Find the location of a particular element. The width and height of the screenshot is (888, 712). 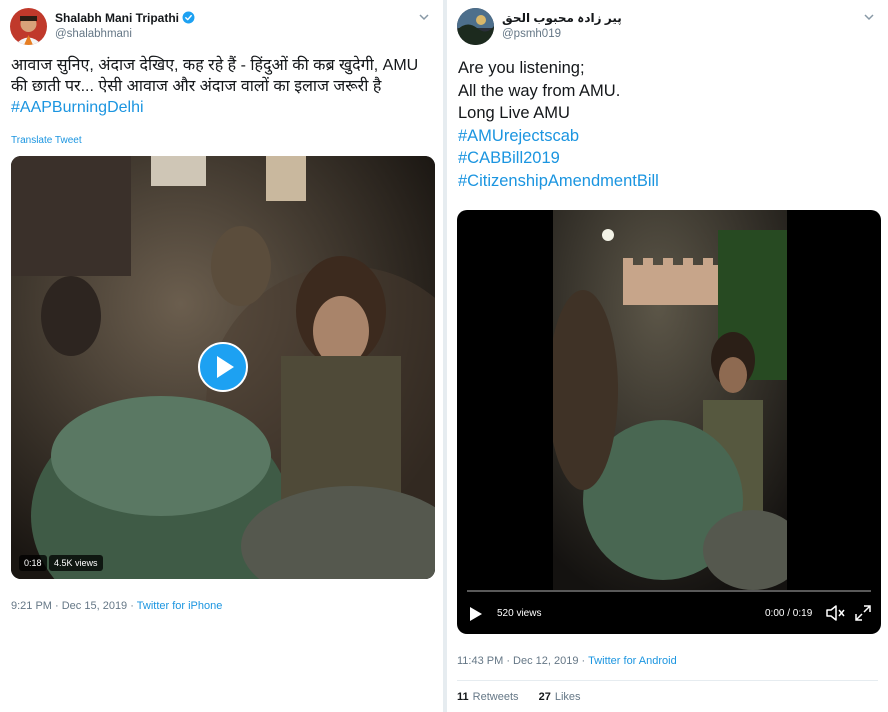

likes-count: 27 is located at coordinates (544, 697).